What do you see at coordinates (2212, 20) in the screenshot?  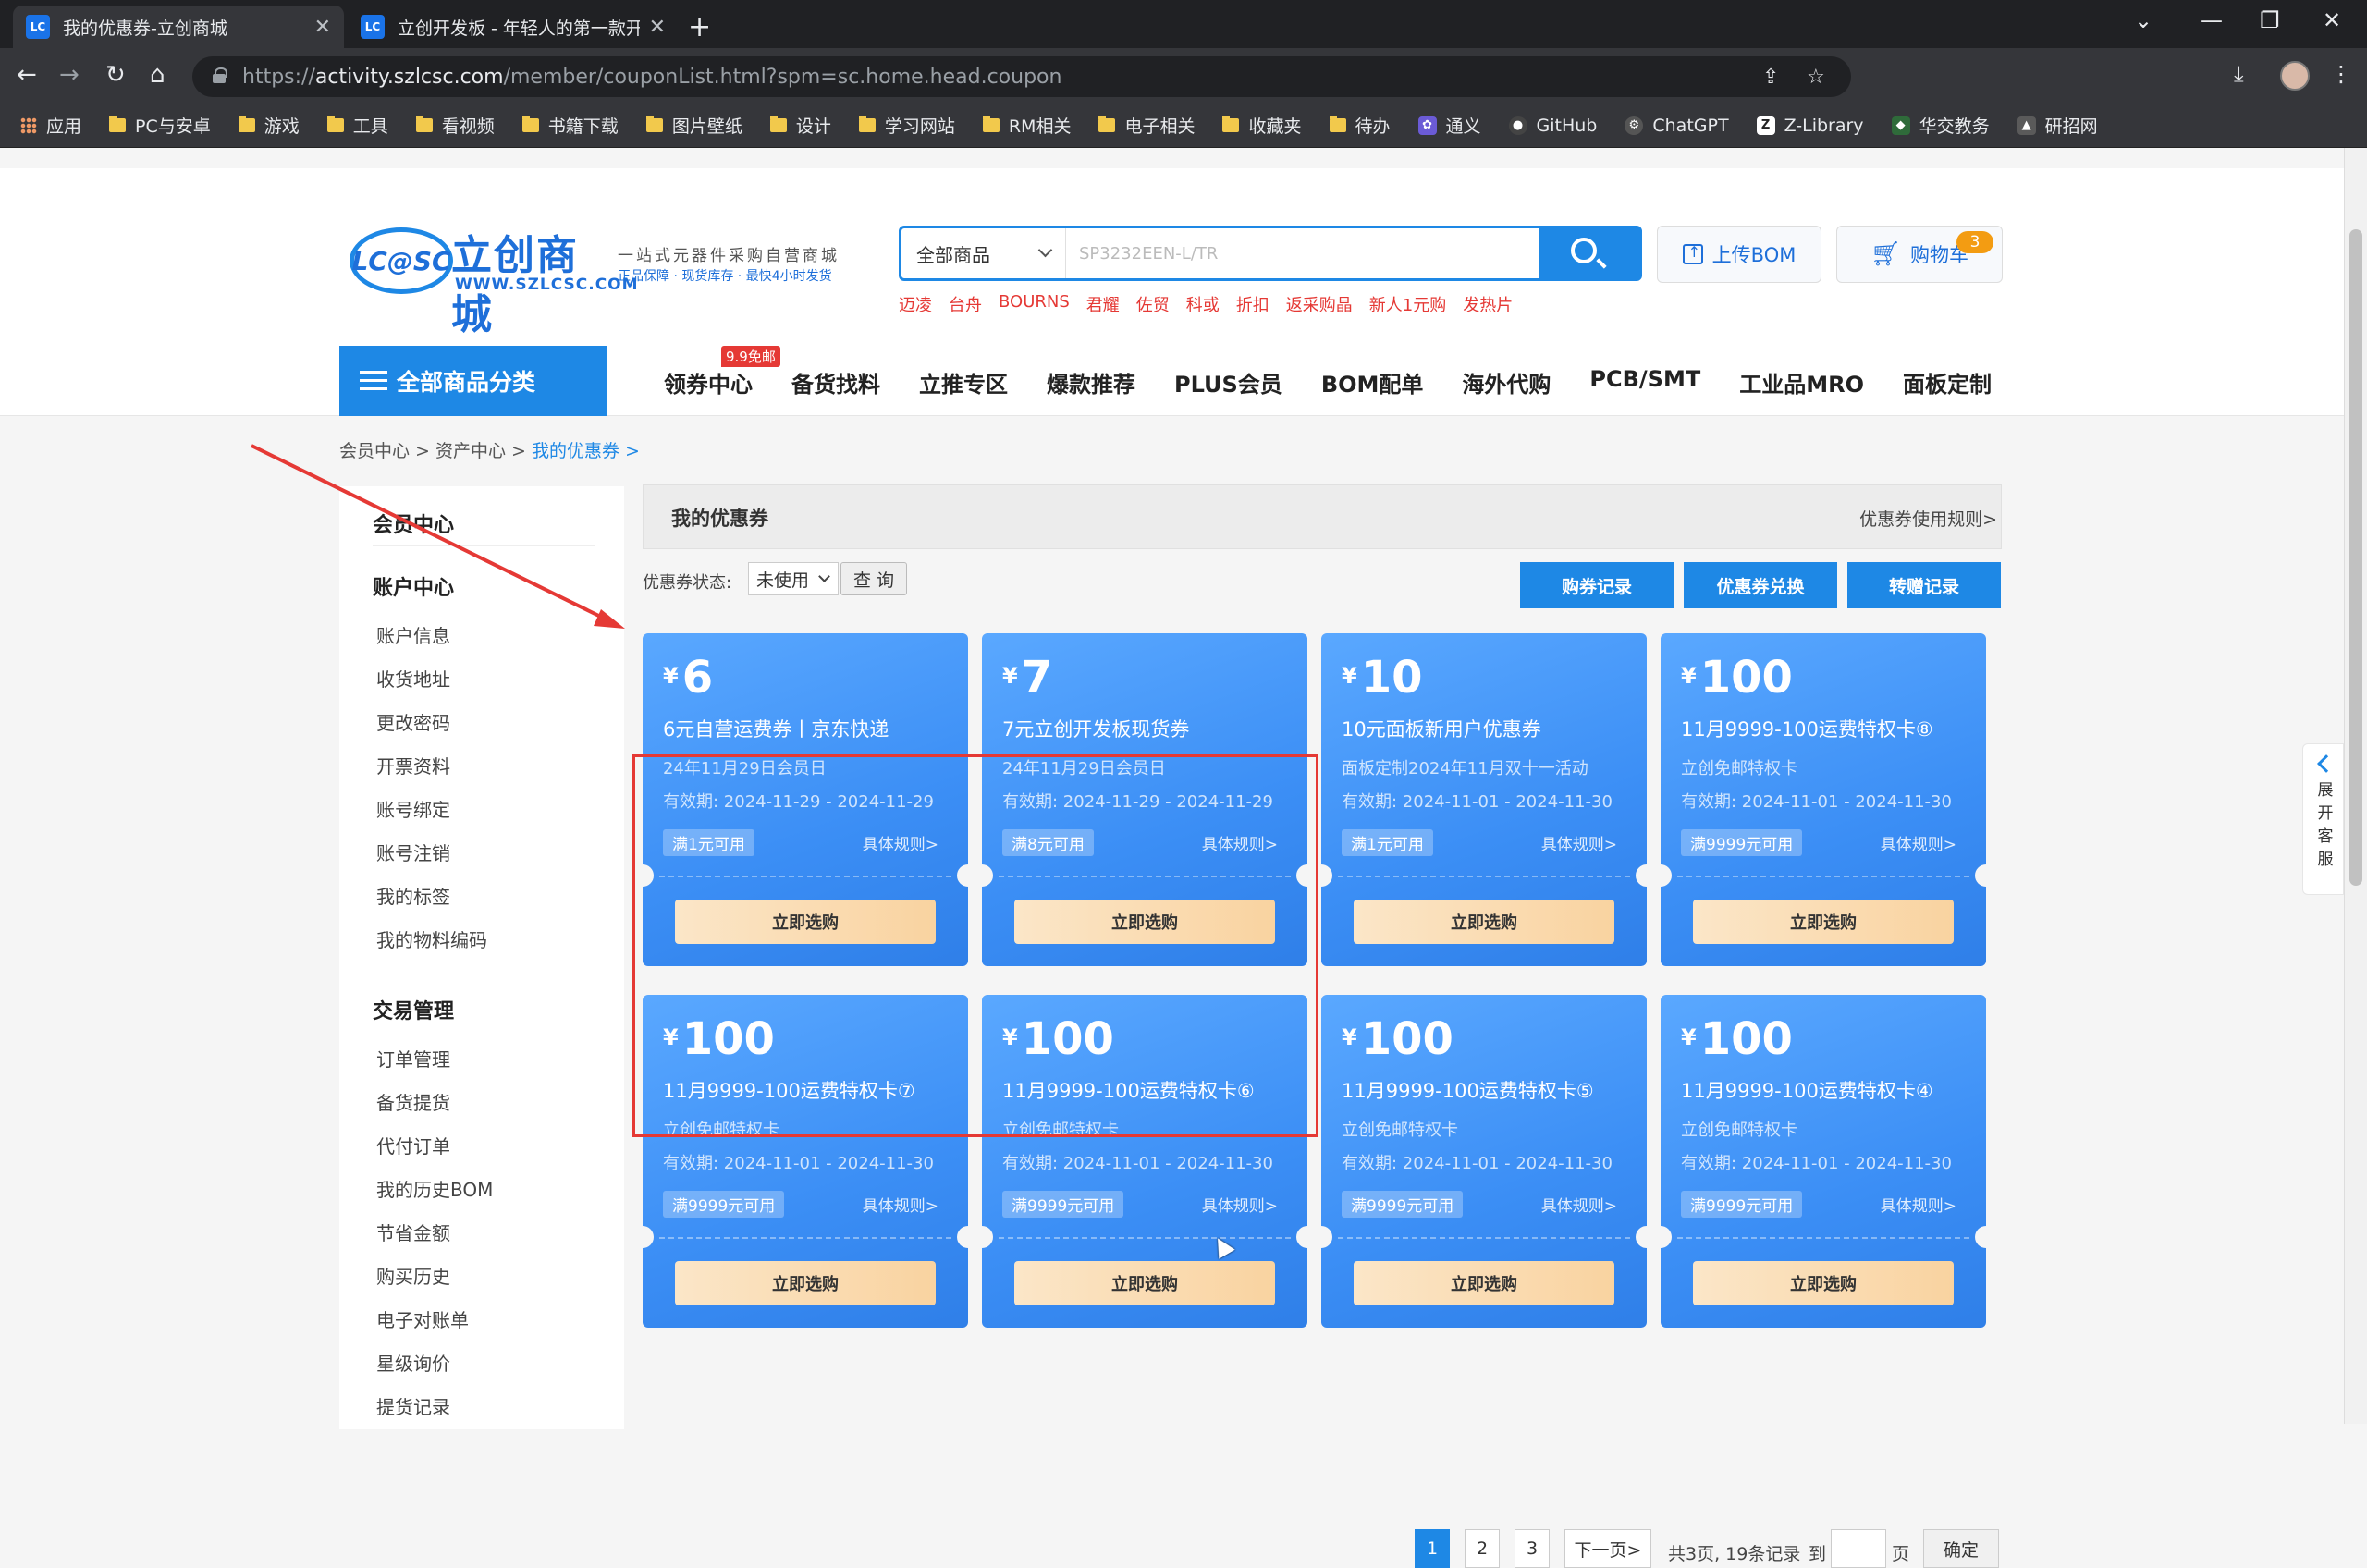 I see `minimize-icon: —` at bounding box center [2212, 20].